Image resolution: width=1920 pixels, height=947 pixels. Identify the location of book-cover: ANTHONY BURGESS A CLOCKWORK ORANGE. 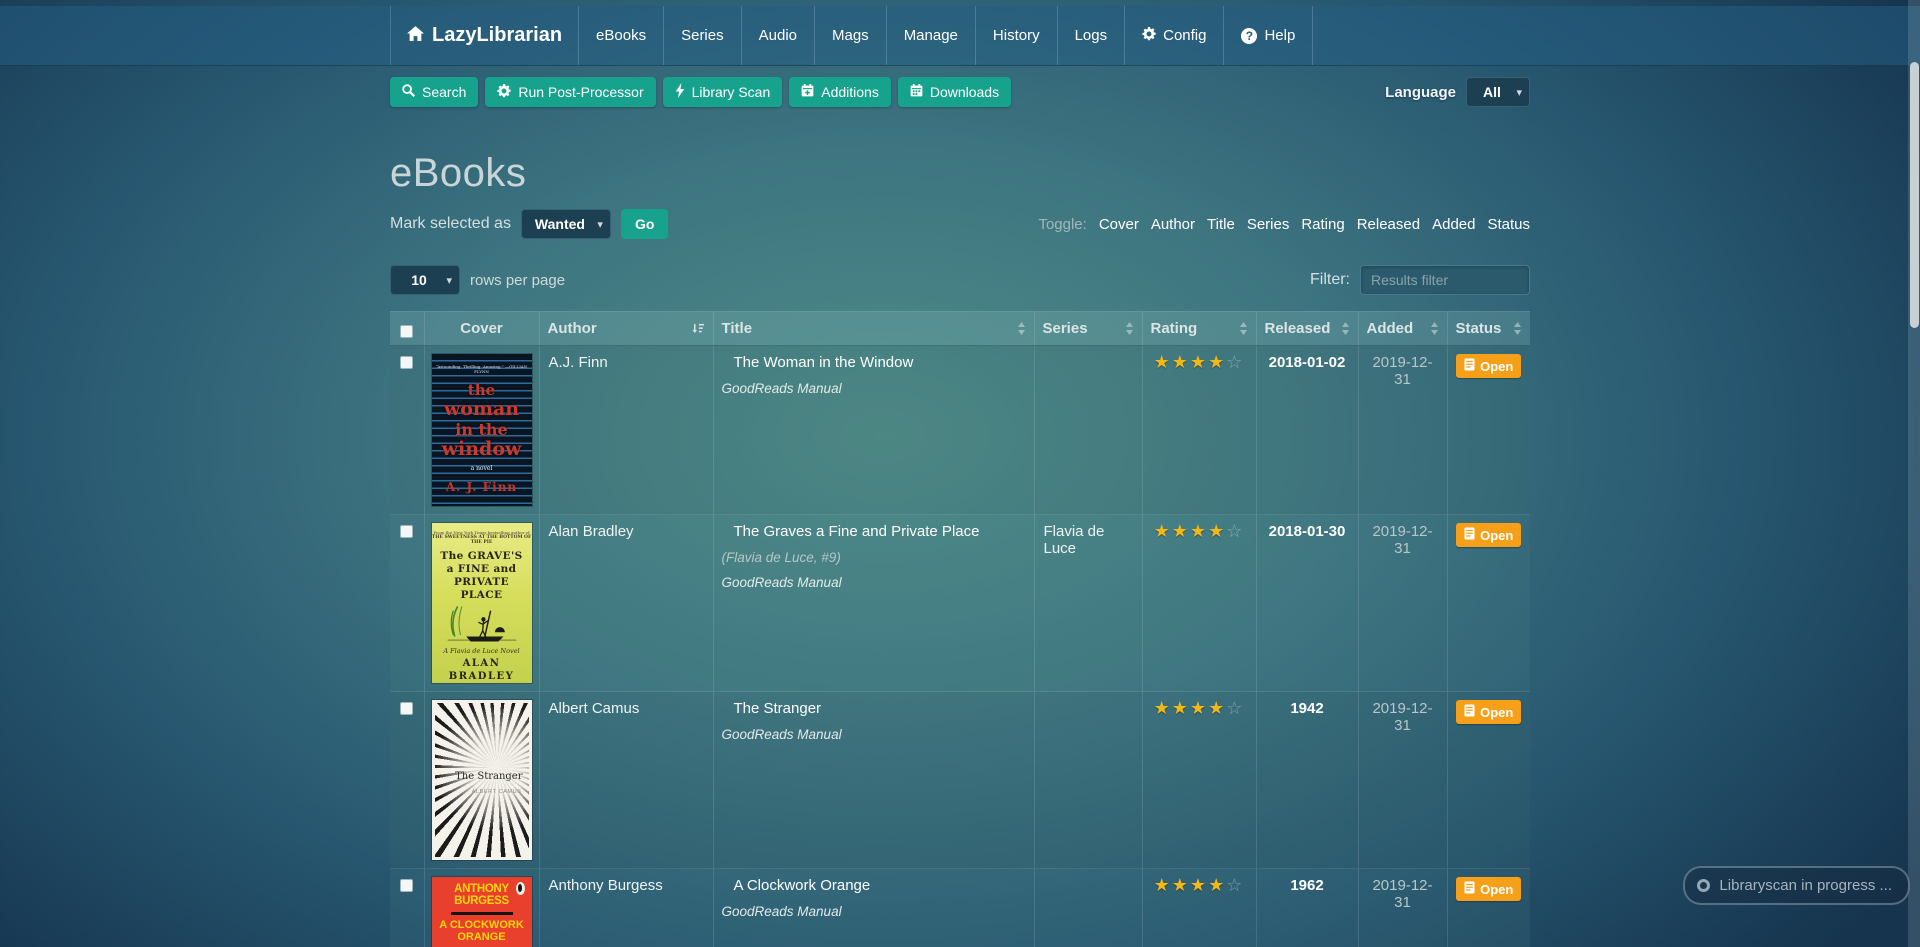
(481, 912).